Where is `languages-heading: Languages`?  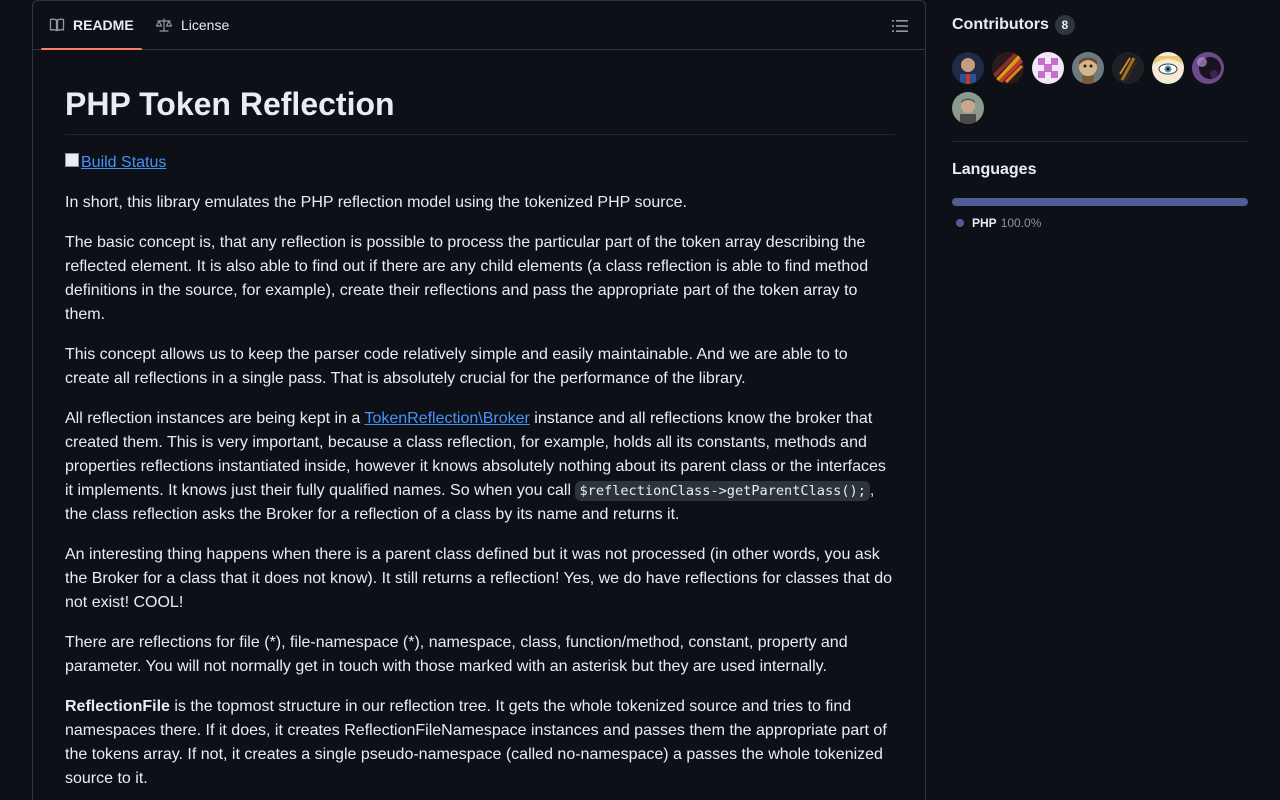
languages-heading: Languages is located at coordinates (994, 169).